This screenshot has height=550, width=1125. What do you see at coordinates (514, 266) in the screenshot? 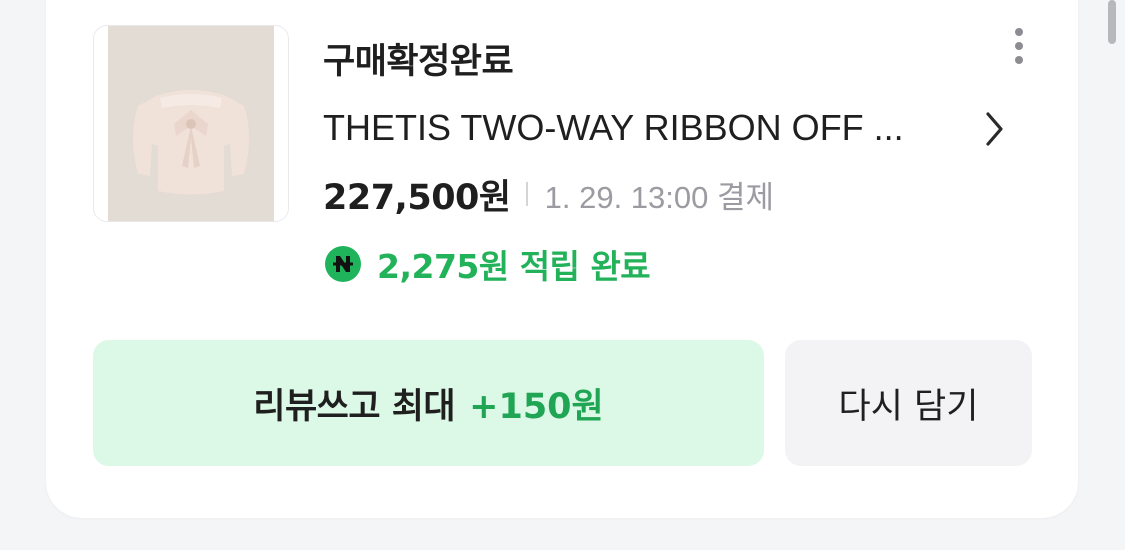
I see `points-earned: 2,275원 적립 완료` at bounding box center [514, 266].